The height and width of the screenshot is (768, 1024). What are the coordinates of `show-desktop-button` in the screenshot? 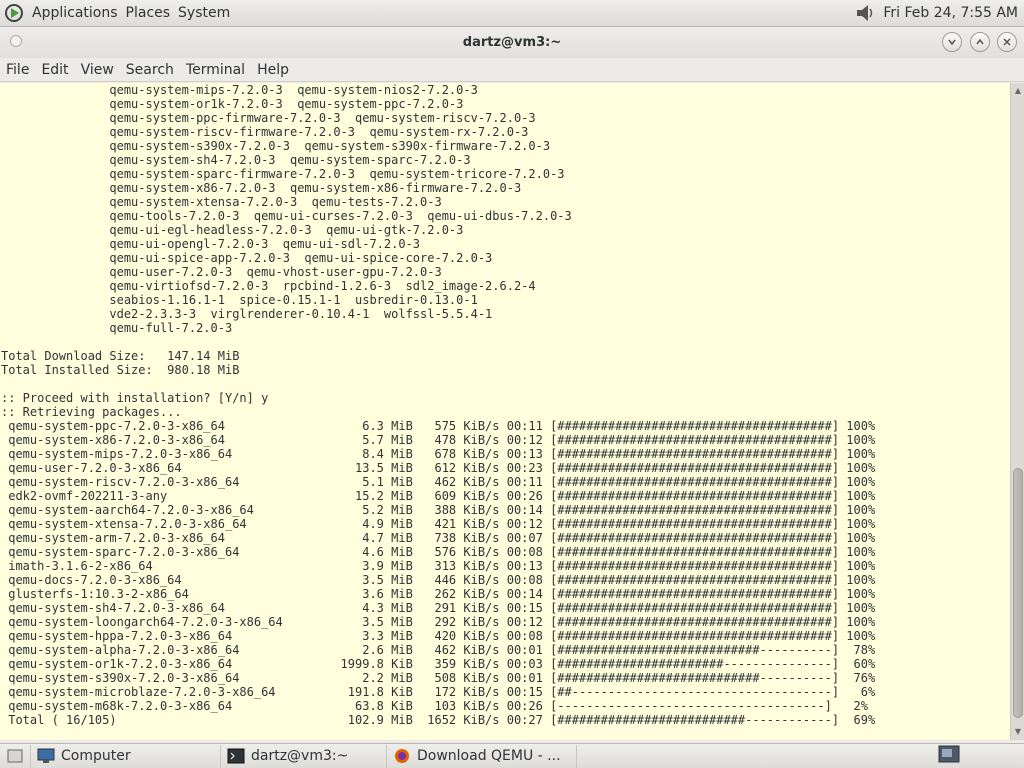 It's located at (15, 756).